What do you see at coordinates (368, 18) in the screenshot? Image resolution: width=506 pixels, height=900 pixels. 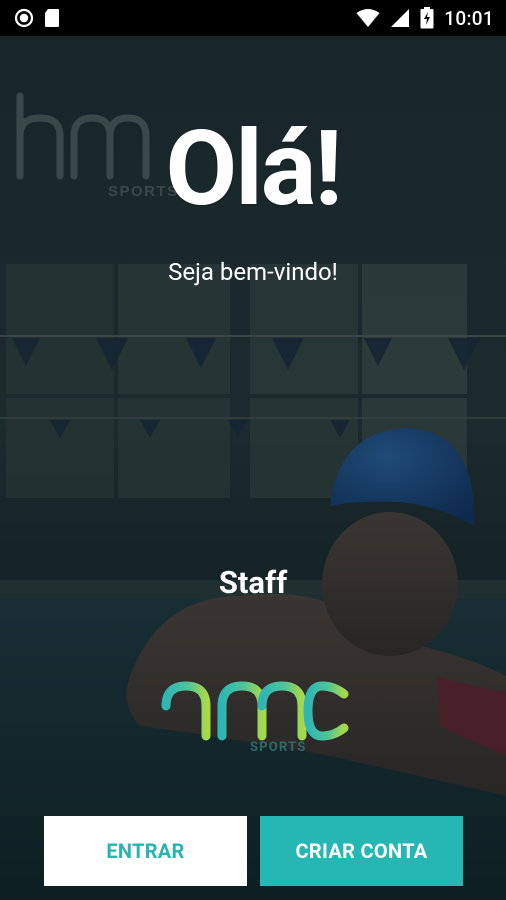 I see `wifi-icon` at bounding box center [368, 18].